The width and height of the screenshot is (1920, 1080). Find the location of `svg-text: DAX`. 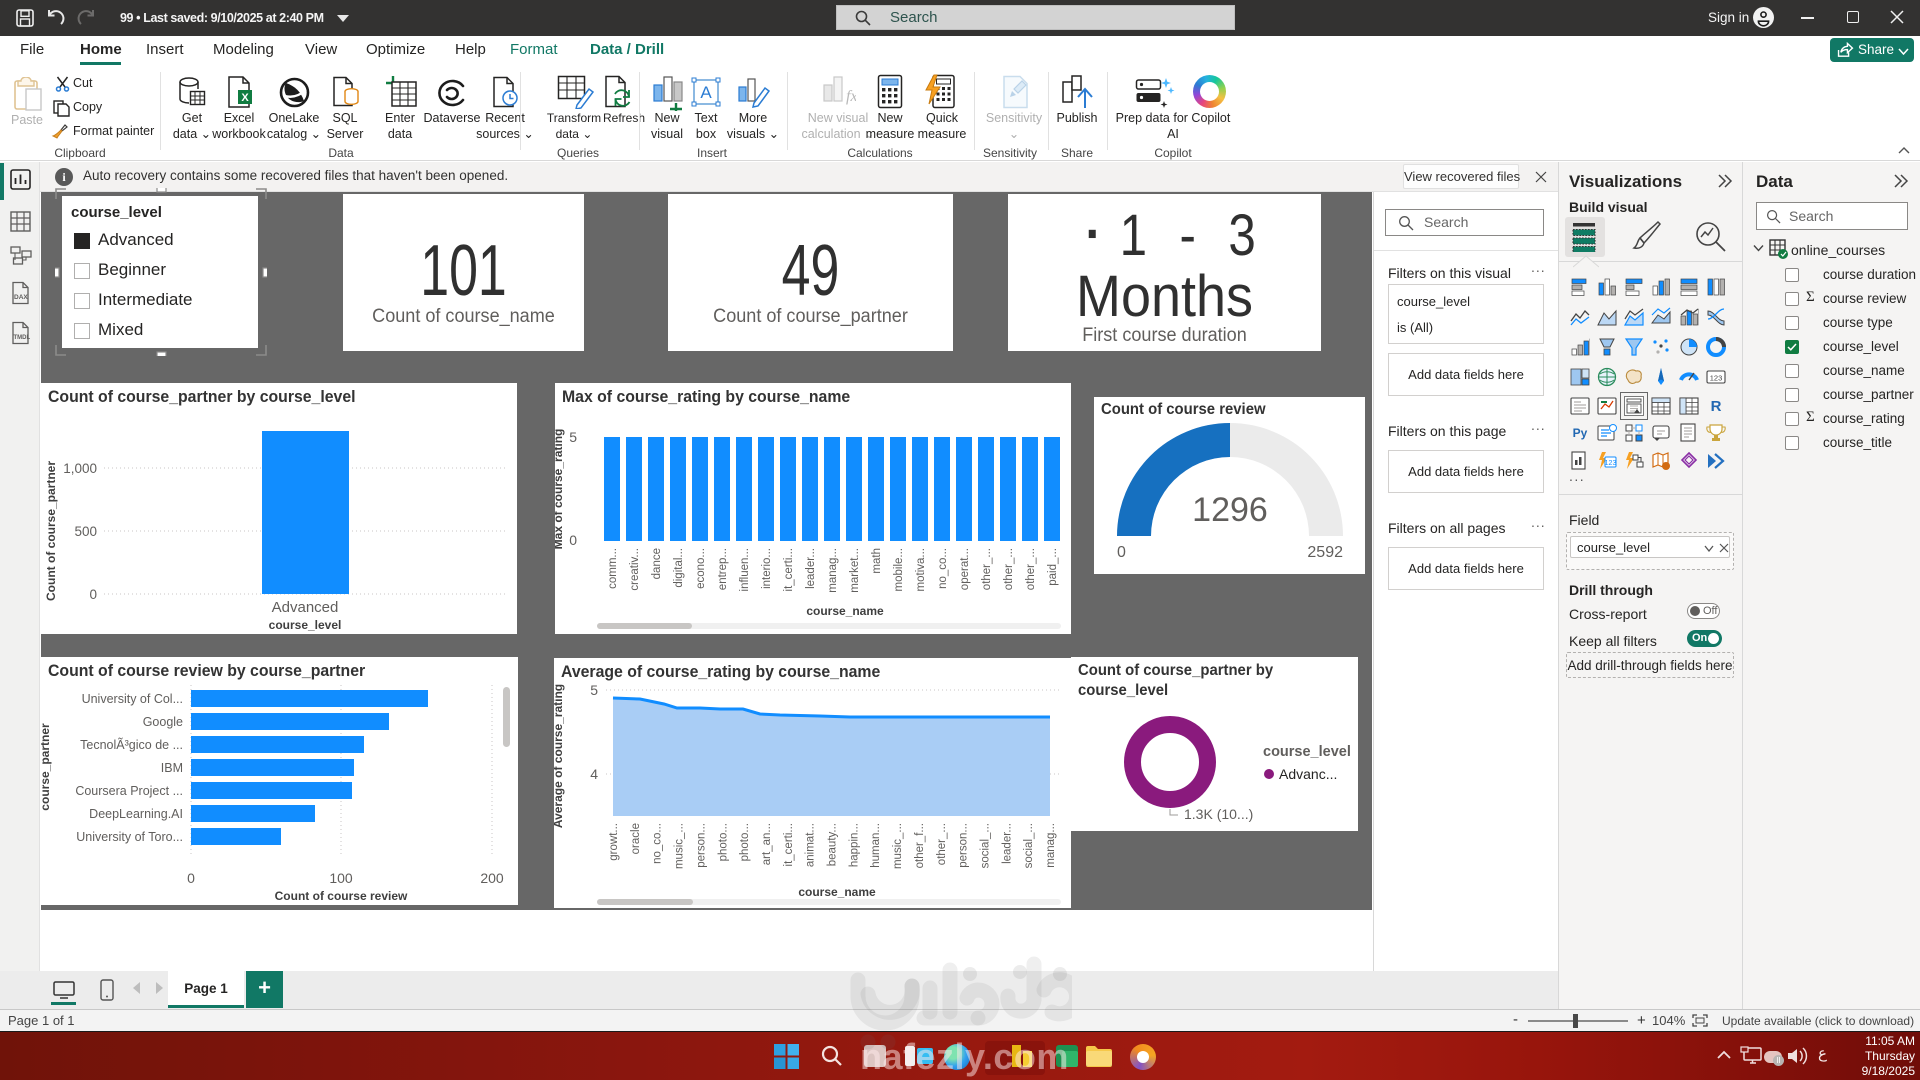

svg-text: DAX is located at coordinates (21, 297).